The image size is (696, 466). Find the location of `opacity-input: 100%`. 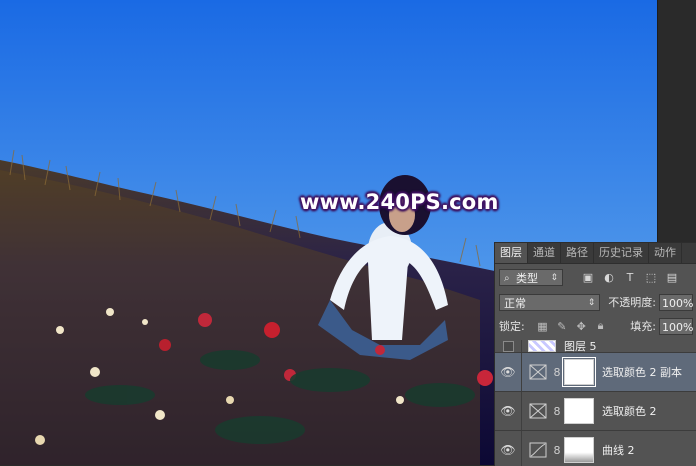

opacity-input: 100% is located at coordinates (676, 302).